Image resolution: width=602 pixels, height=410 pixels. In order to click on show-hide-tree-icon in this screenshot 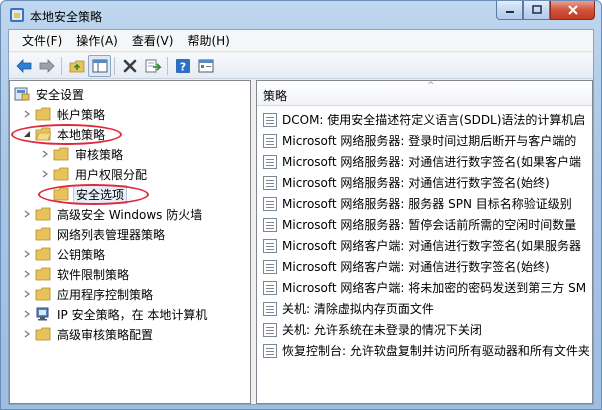, I will do `click(99, 65)`.